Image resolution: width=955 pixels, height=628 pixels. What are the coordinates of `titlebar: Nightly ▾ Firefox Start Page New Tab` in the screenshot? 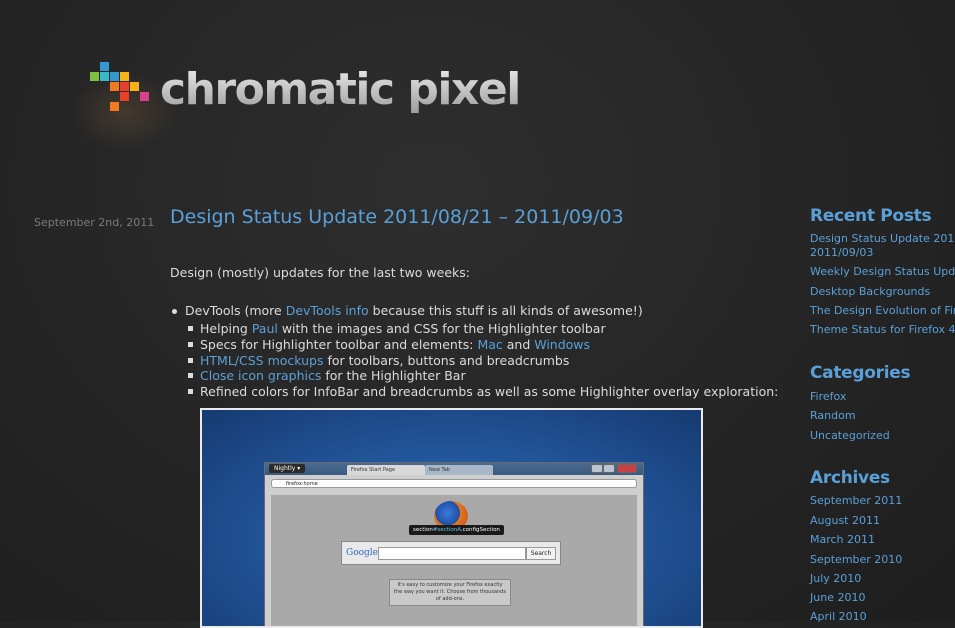 It's located at (454, 469).